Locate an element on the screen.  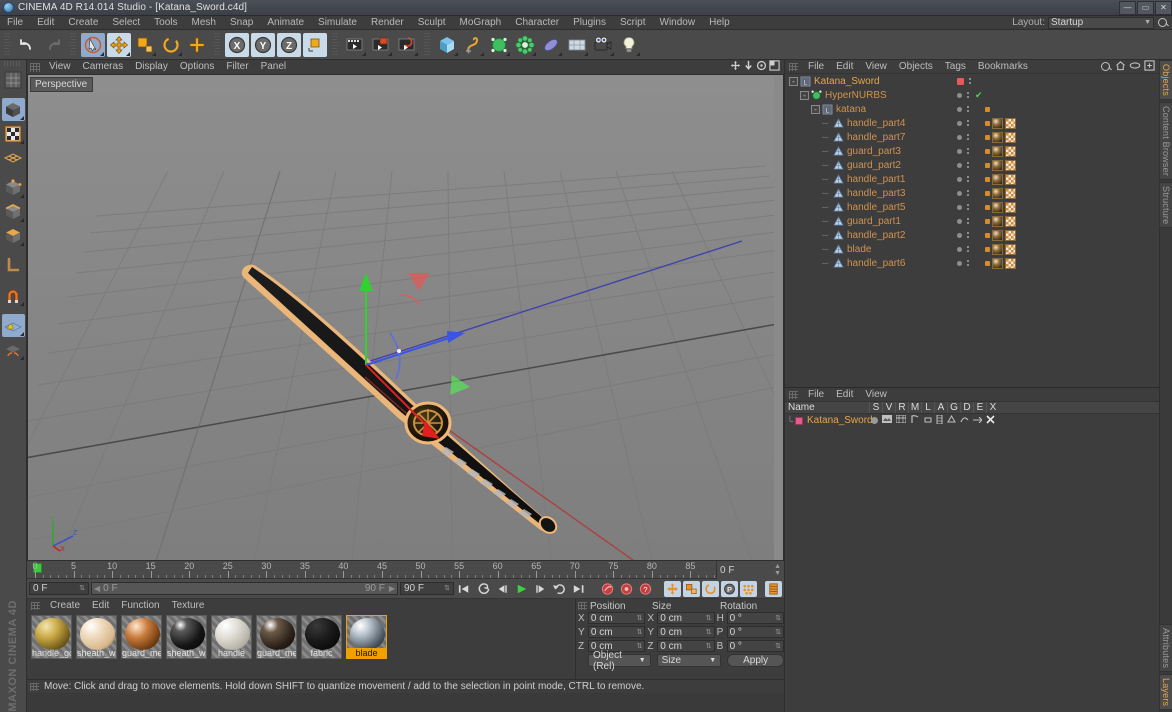
object-tree-row: ─ guard_part1 is located at coordinates (972, 221).